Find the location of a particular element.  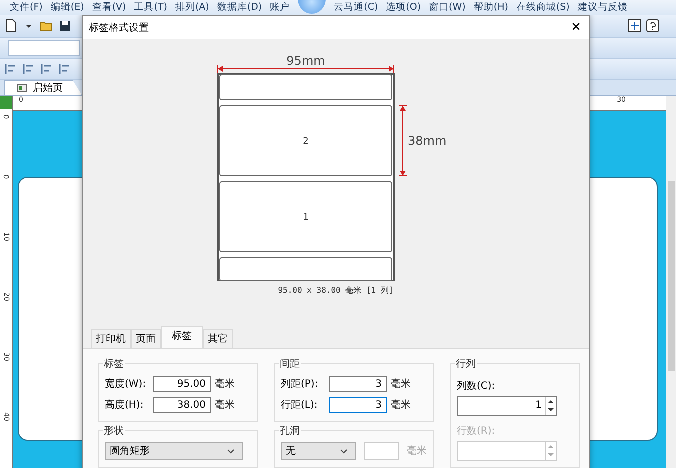

dialog-title: 标签格式设置 is located at coordinates (119, 28).